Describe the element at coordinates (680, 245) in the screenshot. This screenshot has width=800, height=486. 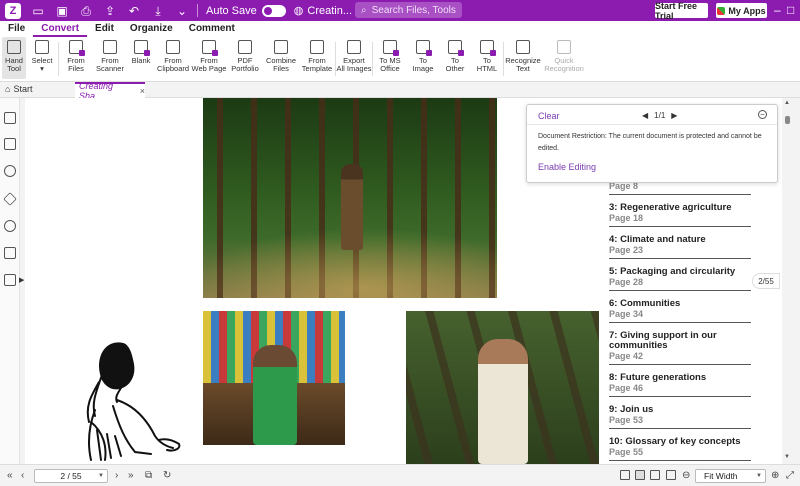
I see `toc-item: 4: Climate and nature Page 23` at that location.